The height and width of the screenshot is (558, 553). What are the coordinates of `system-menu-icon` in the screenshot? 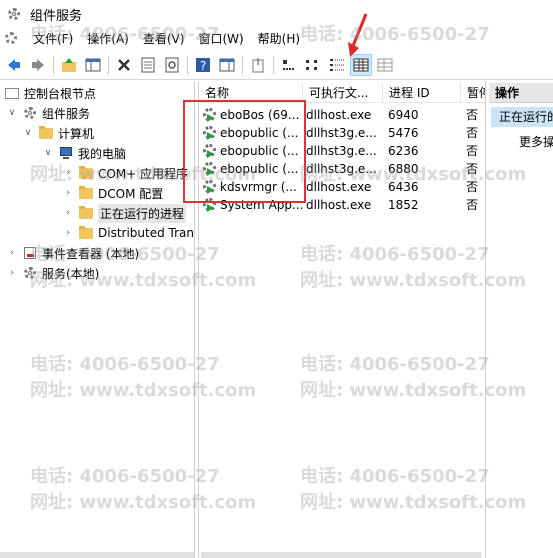 It's located at (12, 39).